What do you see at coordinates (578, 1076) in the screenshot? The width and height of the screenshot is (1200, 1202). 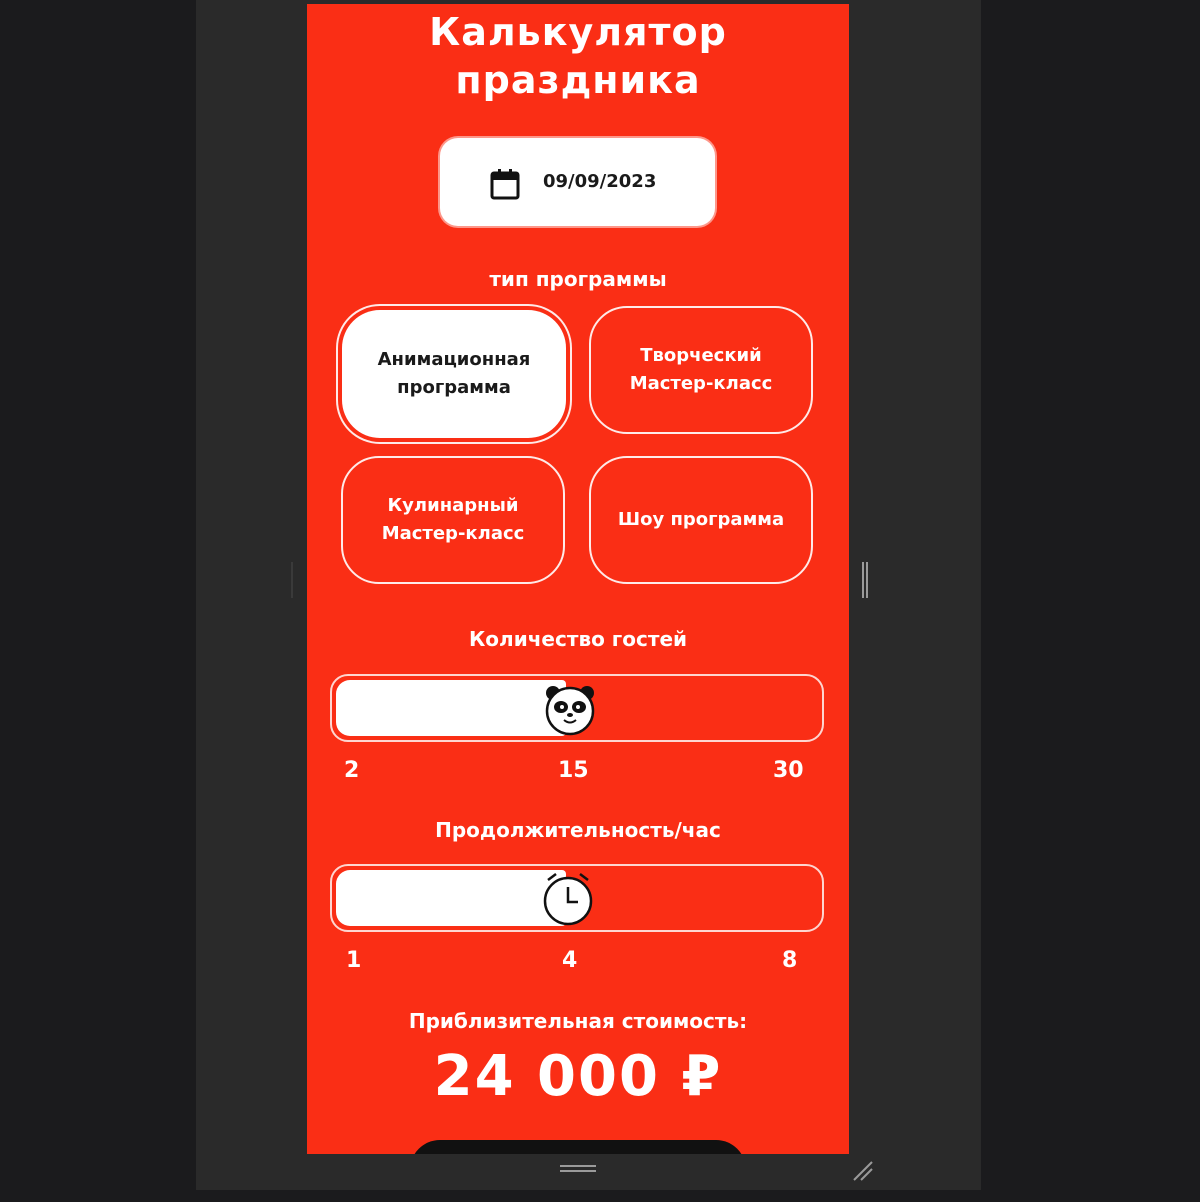 I see `cost-value: 24 000 ₽` at bounding box center [578, 1076].